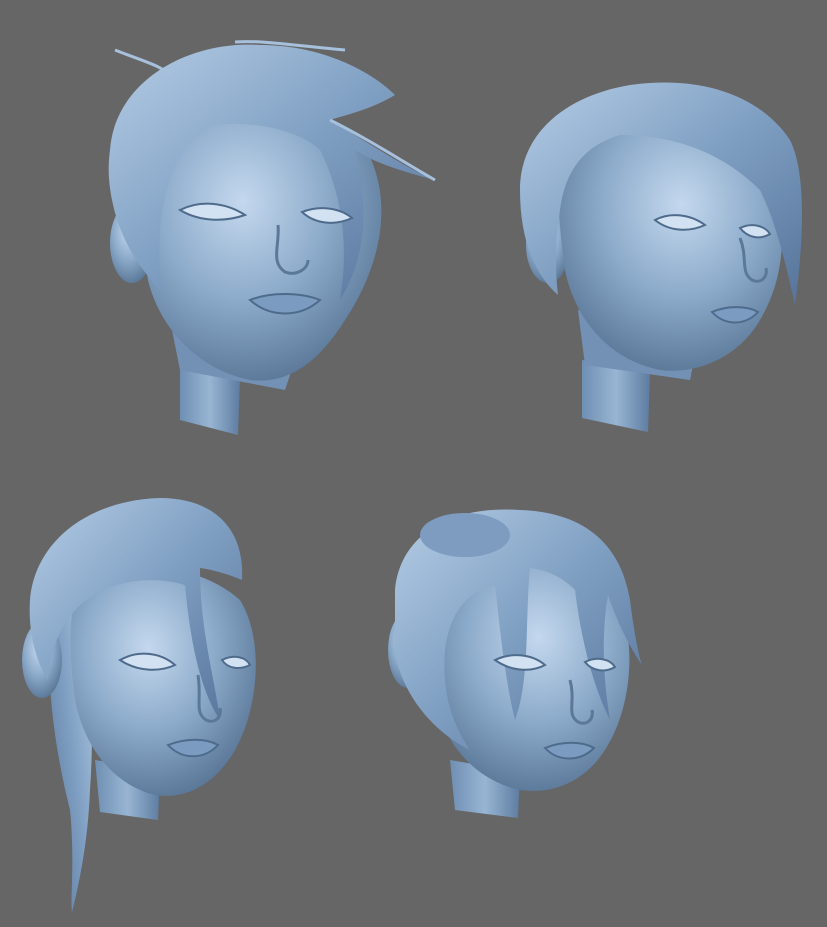  I want to click on braid-bun, so click(465, 535).